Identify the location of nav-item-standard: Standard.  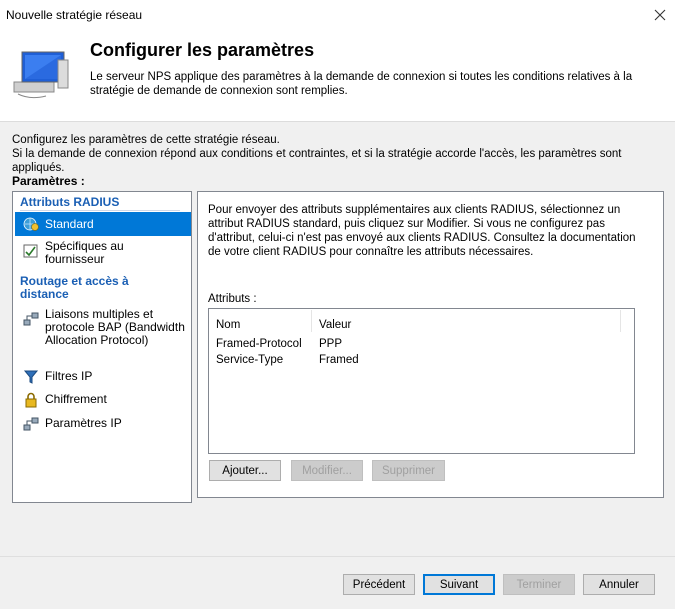
(103, 224).